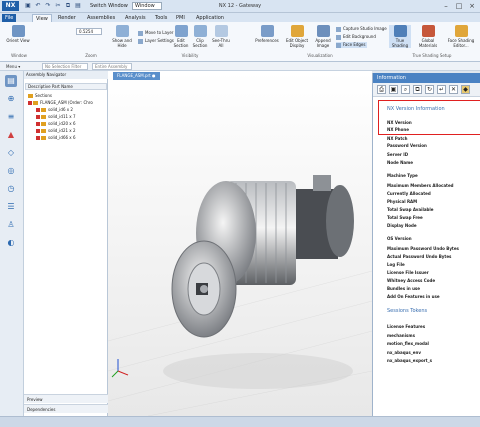  Describe the element at coordinates (420, 185) in the screenshot. I see `info-row: Maximum Members Allocated` at that location.